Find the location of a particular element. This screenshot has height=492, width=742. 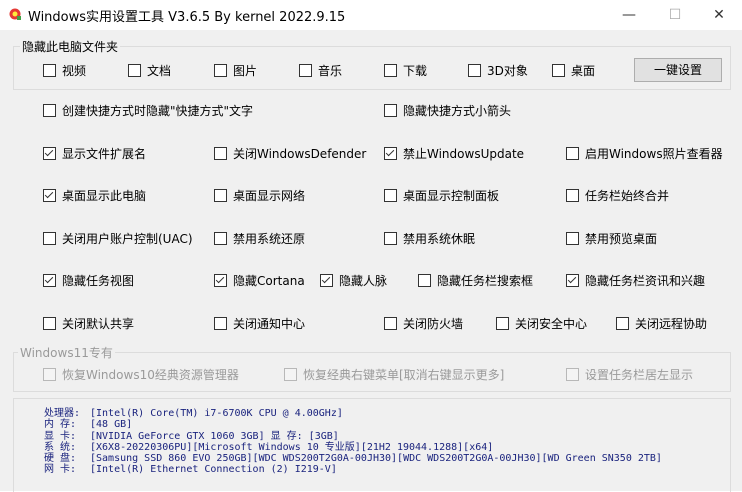

checkbox-downloads: 下载 is located at coordinates (405, 70).